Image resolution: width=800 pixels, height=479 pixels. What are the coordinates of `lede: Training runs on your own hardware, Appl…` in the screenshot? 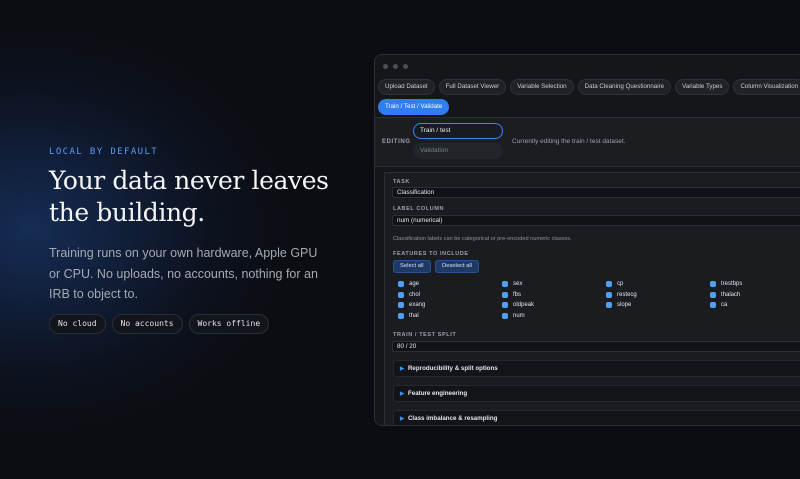 It's located at (183, 273).